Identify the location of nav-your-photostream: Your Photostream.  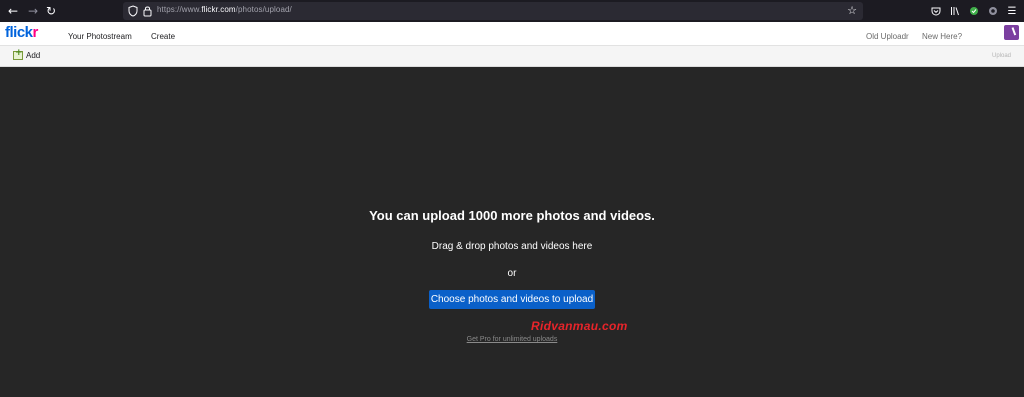
(100, 36).